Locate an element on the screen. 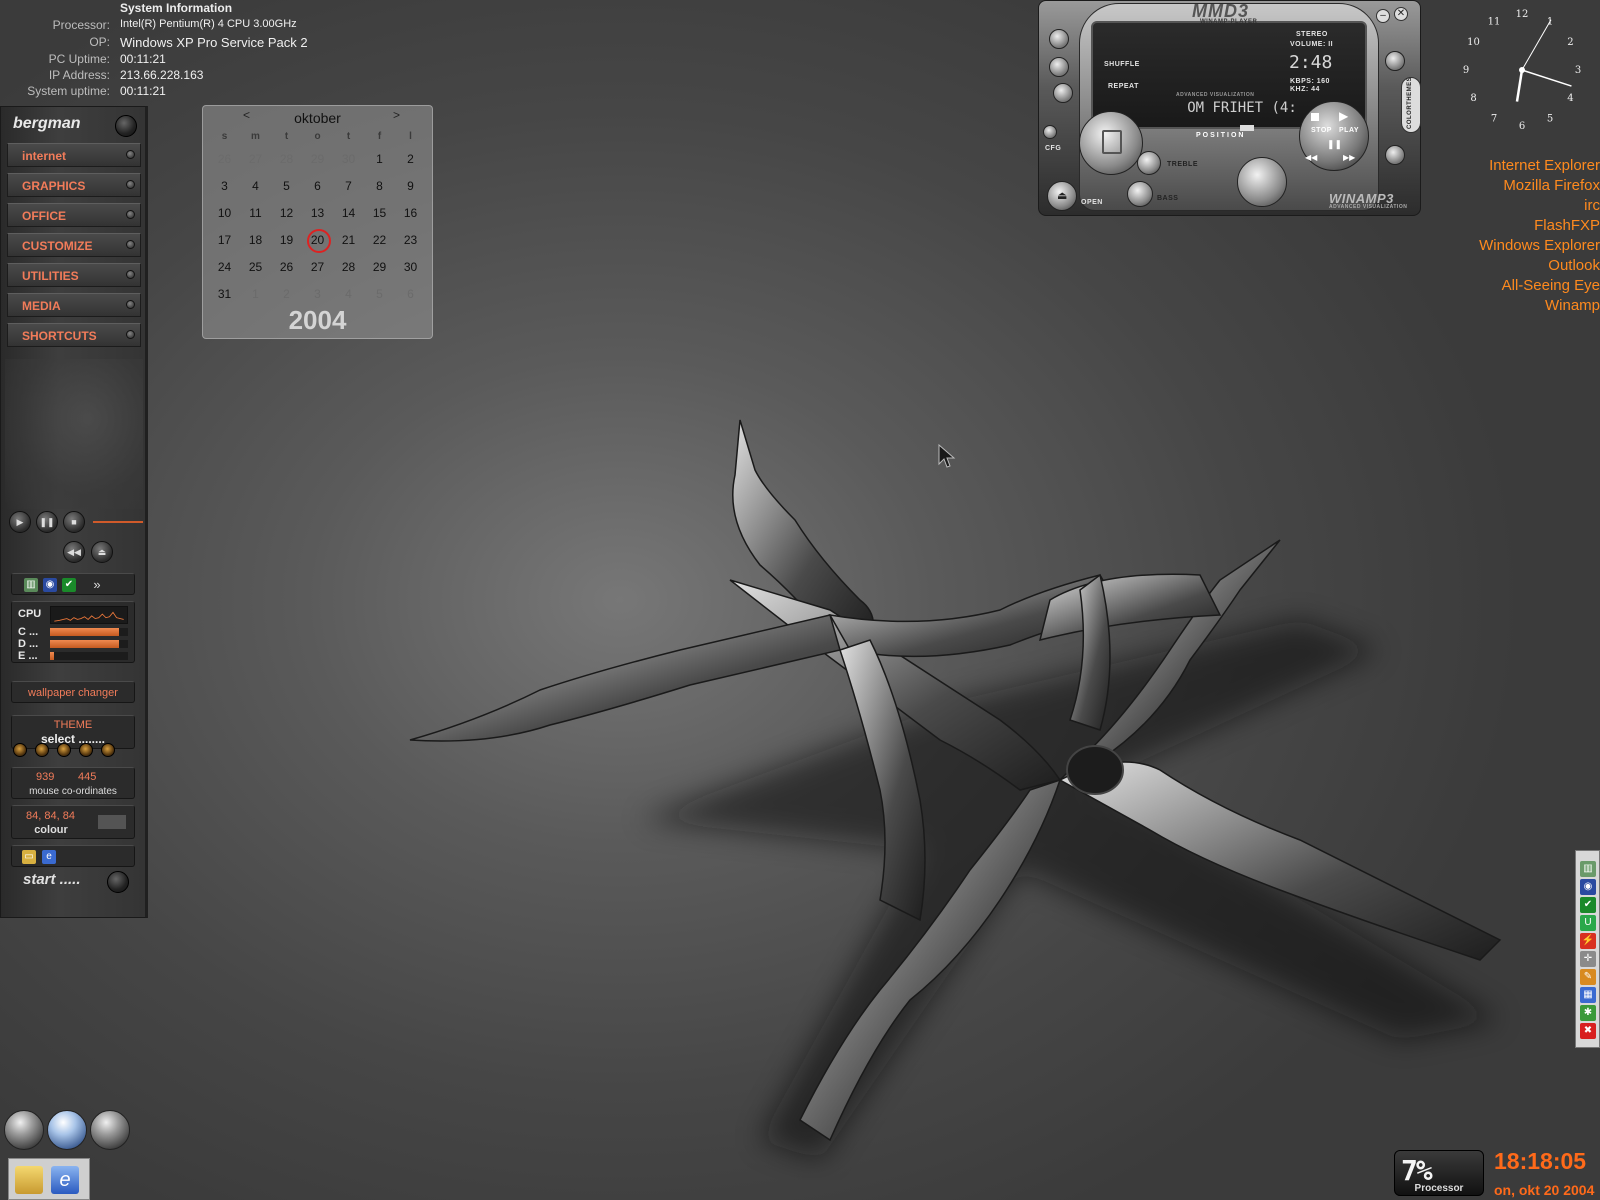 The width and height of the screenshot is (1600, 1200). calendar-day: 7 is located at coordinates (348, 186).